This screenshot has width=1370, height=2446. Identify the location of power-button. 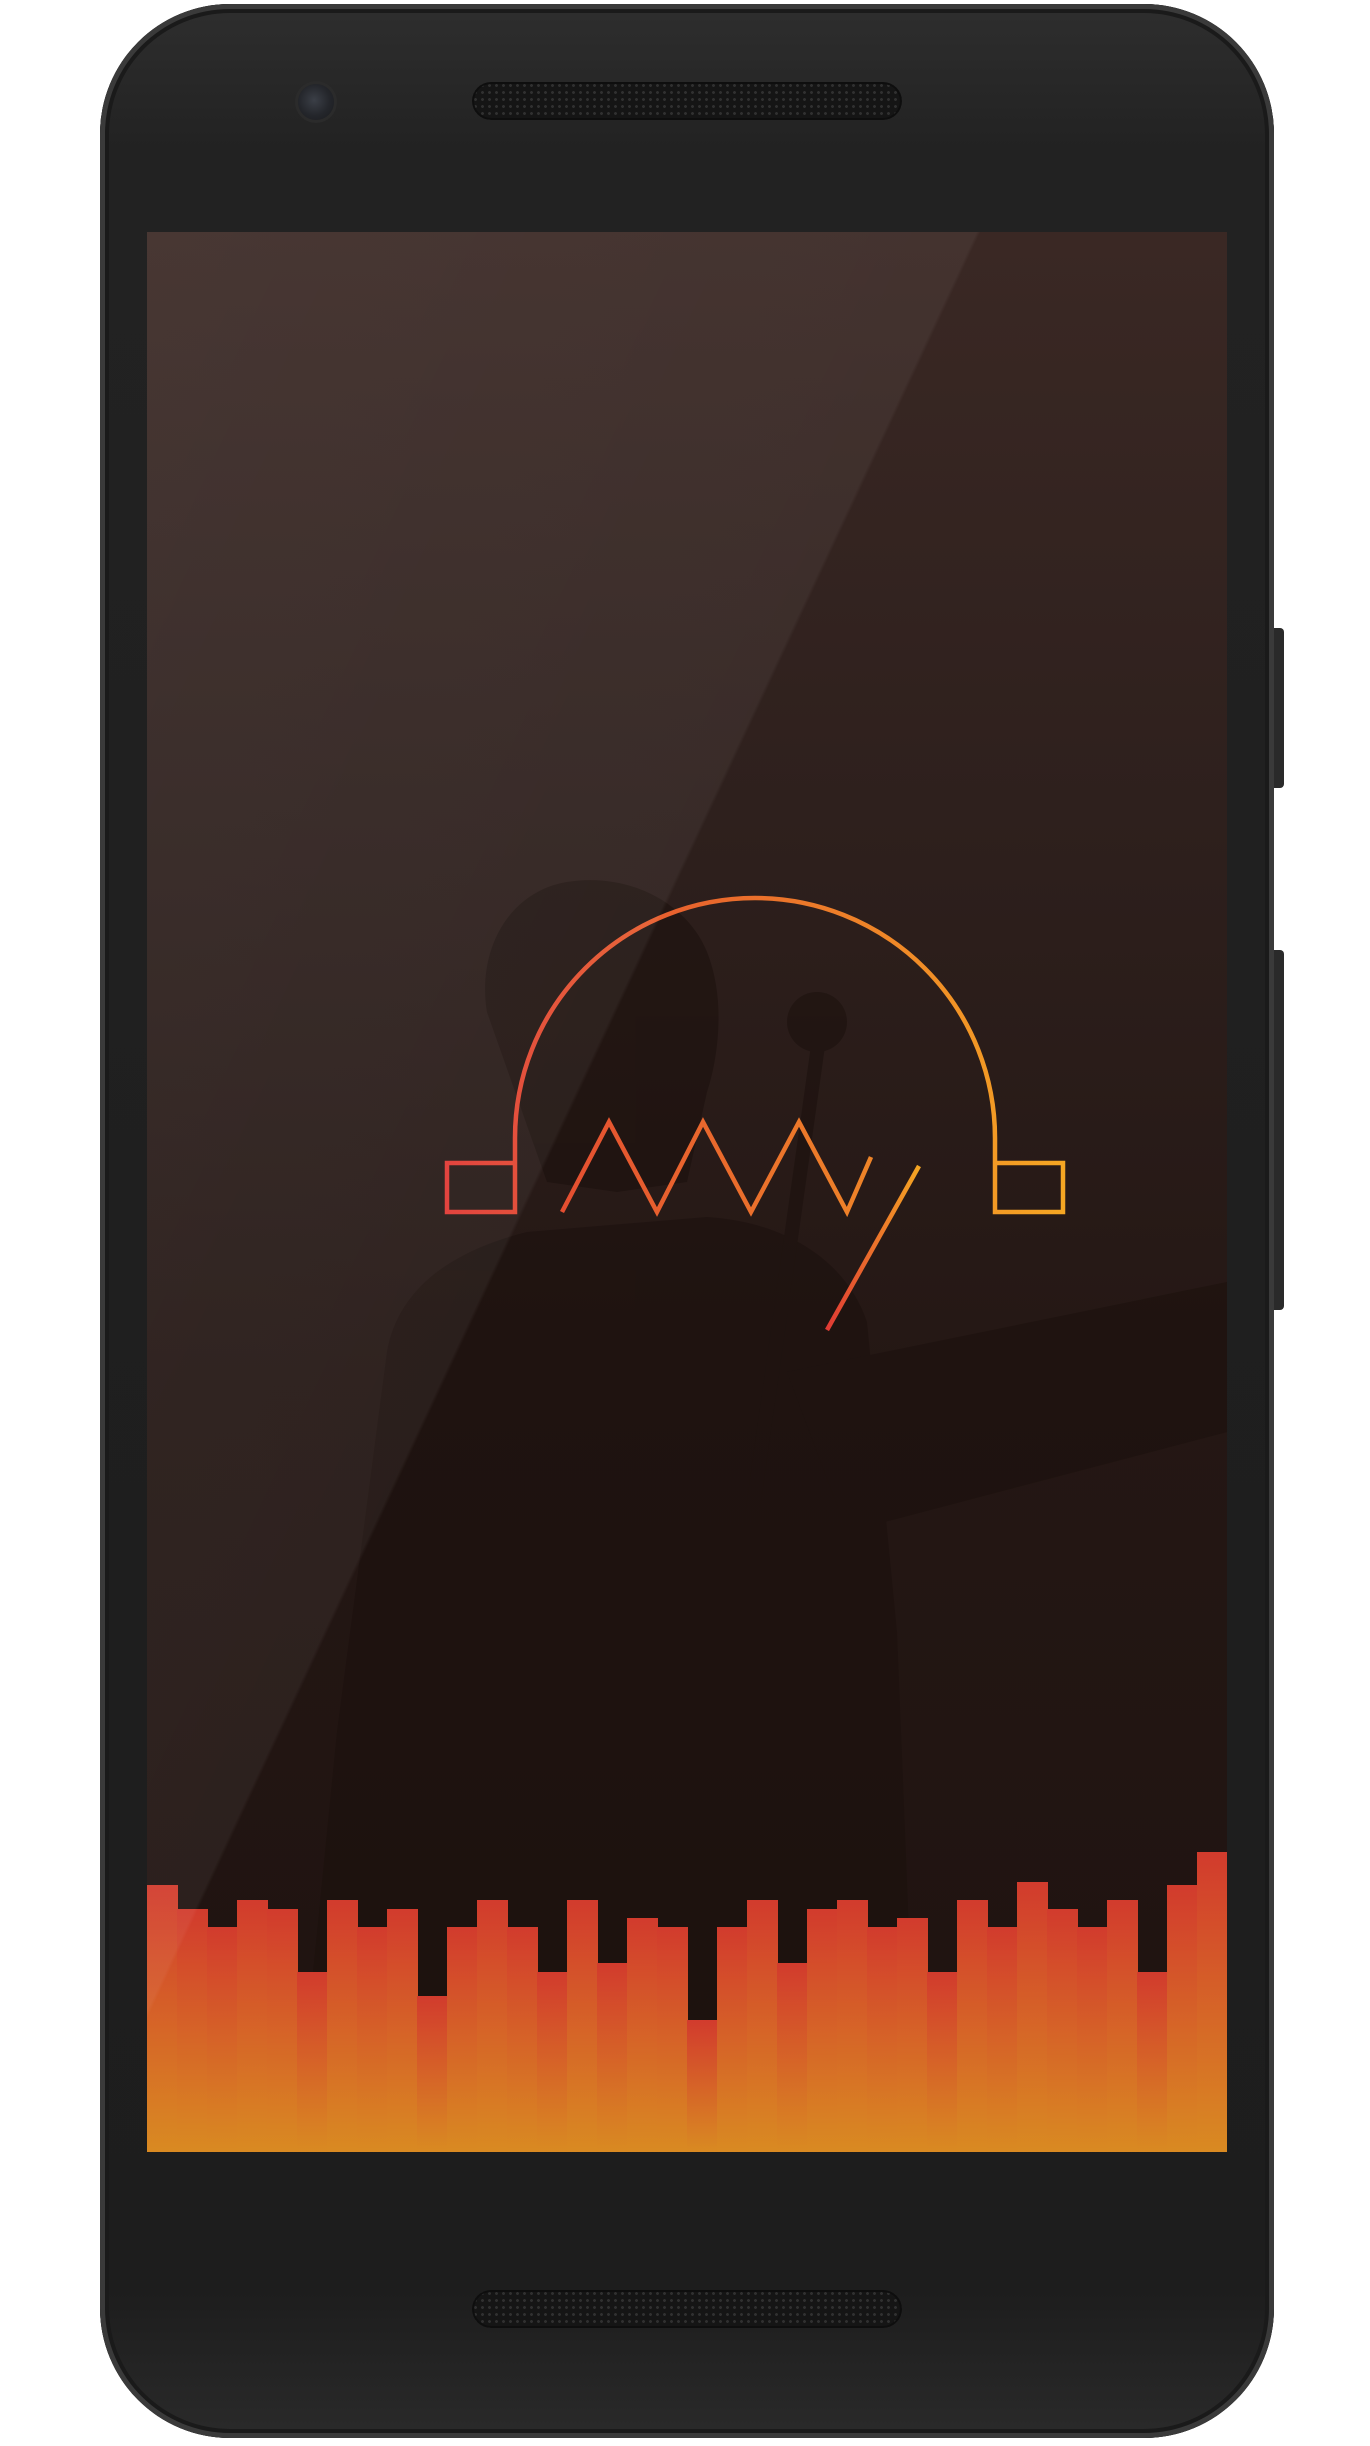
(1279, 708).